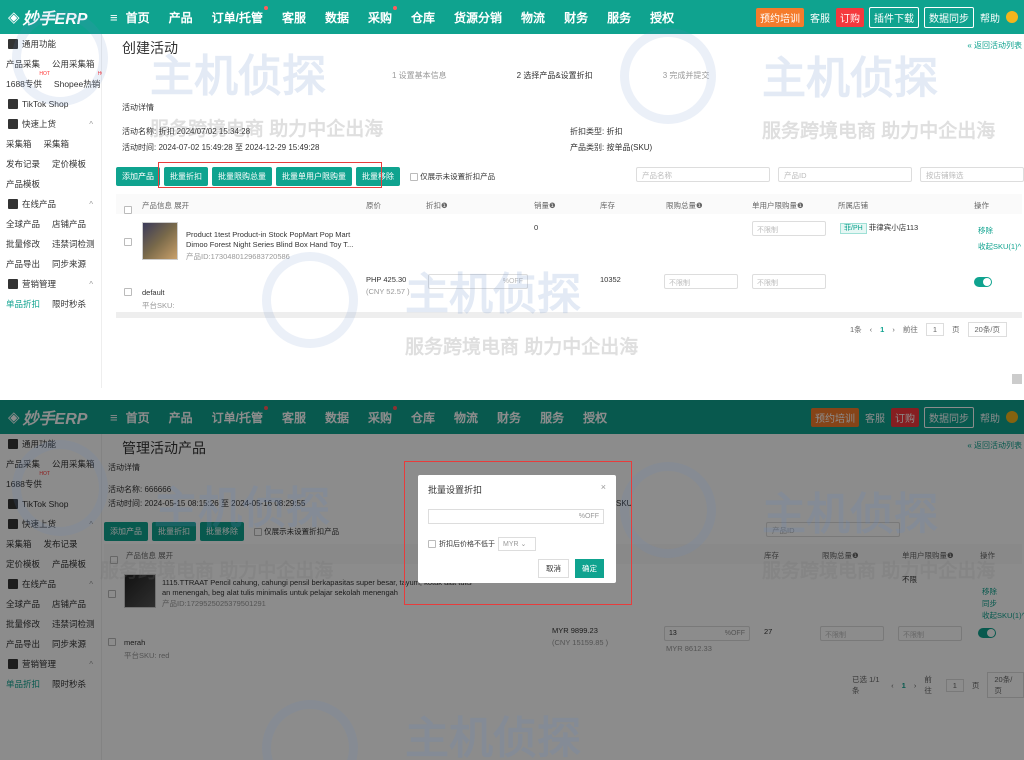 This screenshot has height=760, width=1024. What do you see at coordinates (596, 131) in the screenshot?
I see `discount-type: 折扣类型: 折扣` at bounding box center [596, 131].